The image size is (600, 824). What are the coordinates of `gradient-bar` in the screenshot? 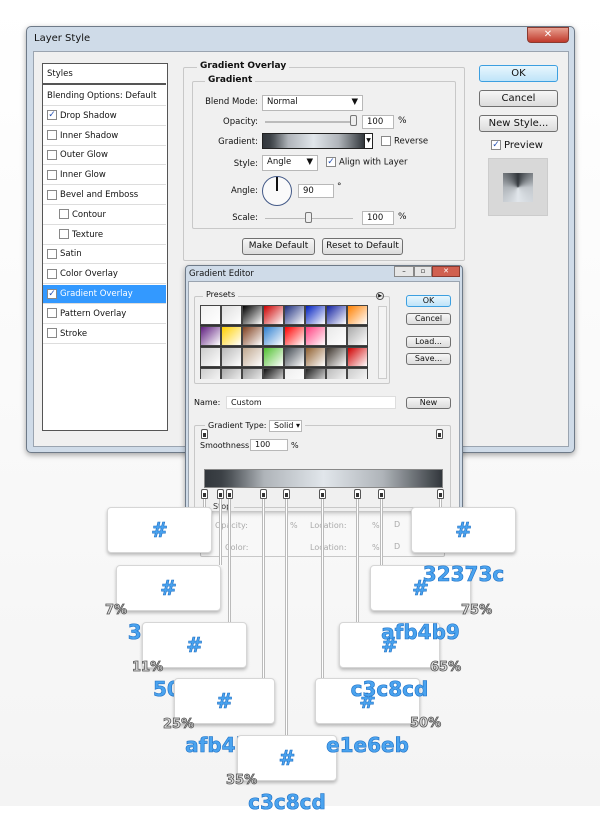 It's located at (323, 478).